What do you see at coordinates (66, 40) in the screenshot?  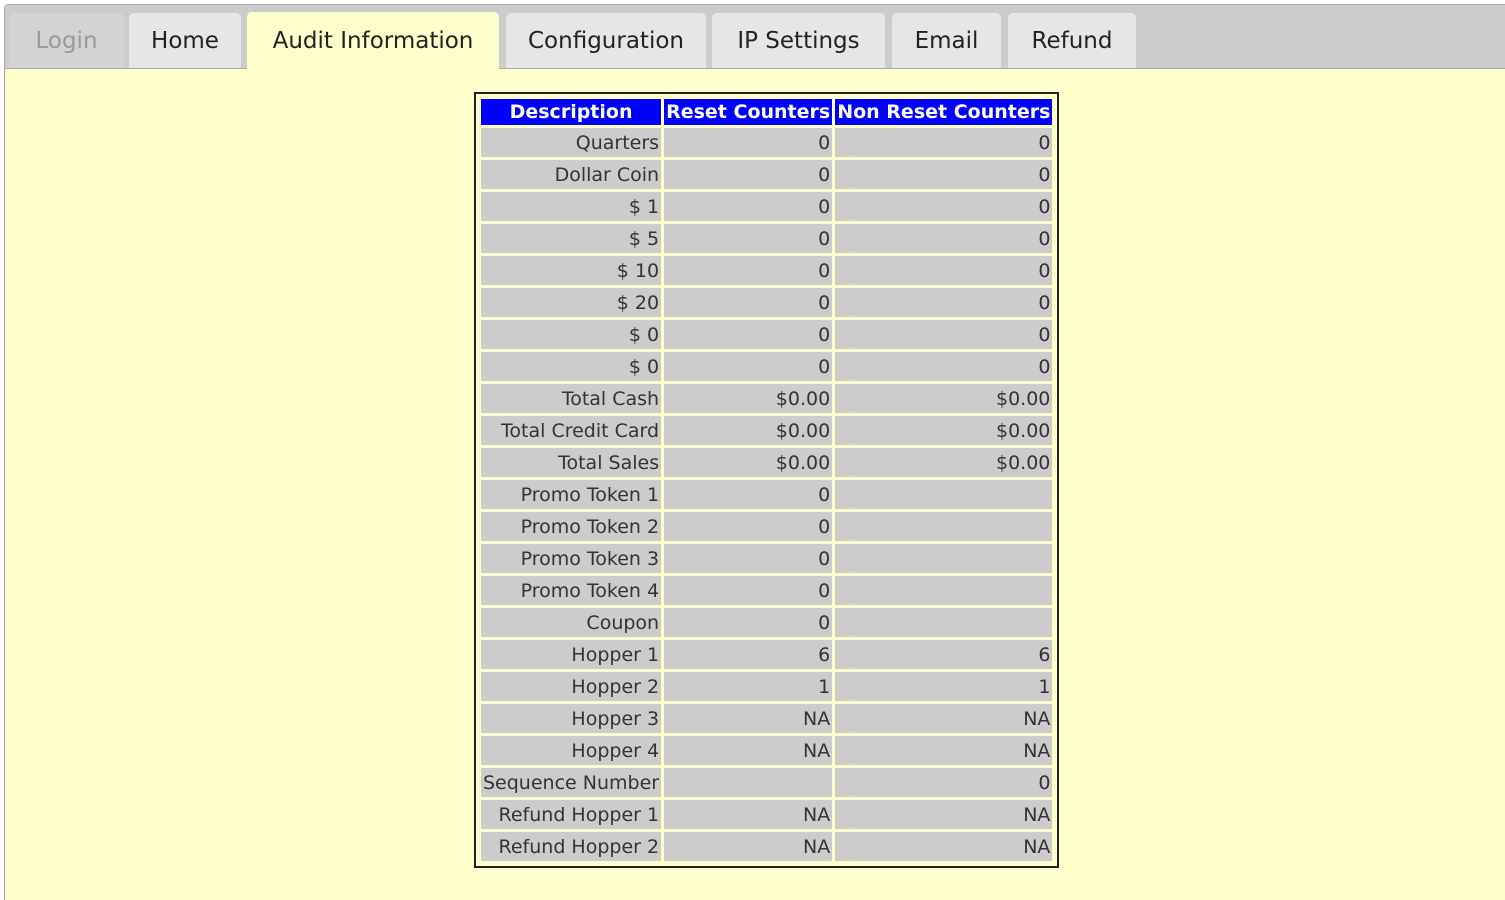 I see `tab-login: Login` at bounding box center [66, 40].